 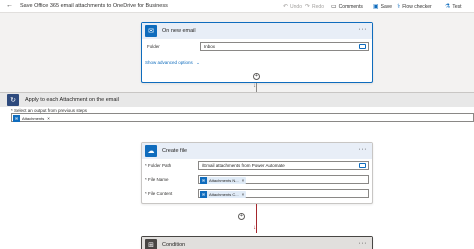 What do you see at coordinates (32, 118) in the screenshot?
I see `attachments-token: ✉ Attachments ×` at bounding box center [32, 118].